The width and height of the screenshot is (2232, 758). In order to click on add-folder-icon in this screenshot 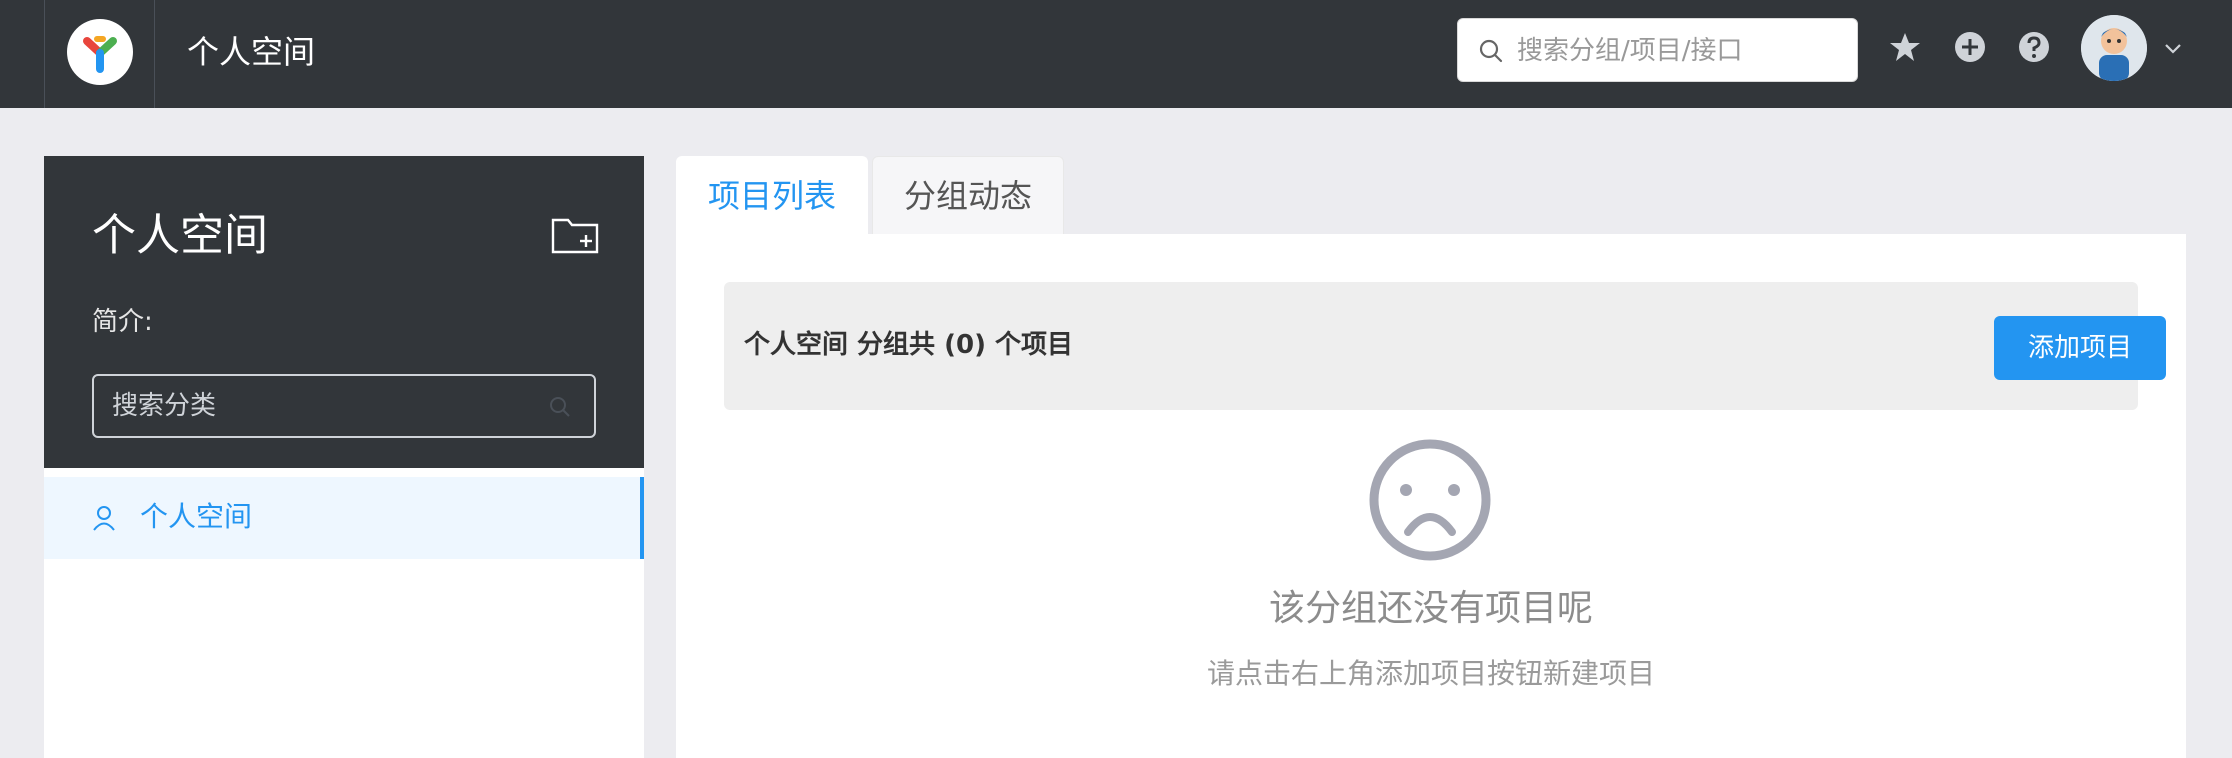, I will do `click(575, 235)`.